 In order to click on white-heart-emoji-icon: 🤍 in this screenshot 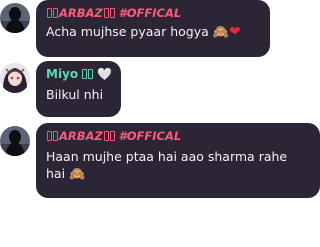, I will do `click(105, 74)`.